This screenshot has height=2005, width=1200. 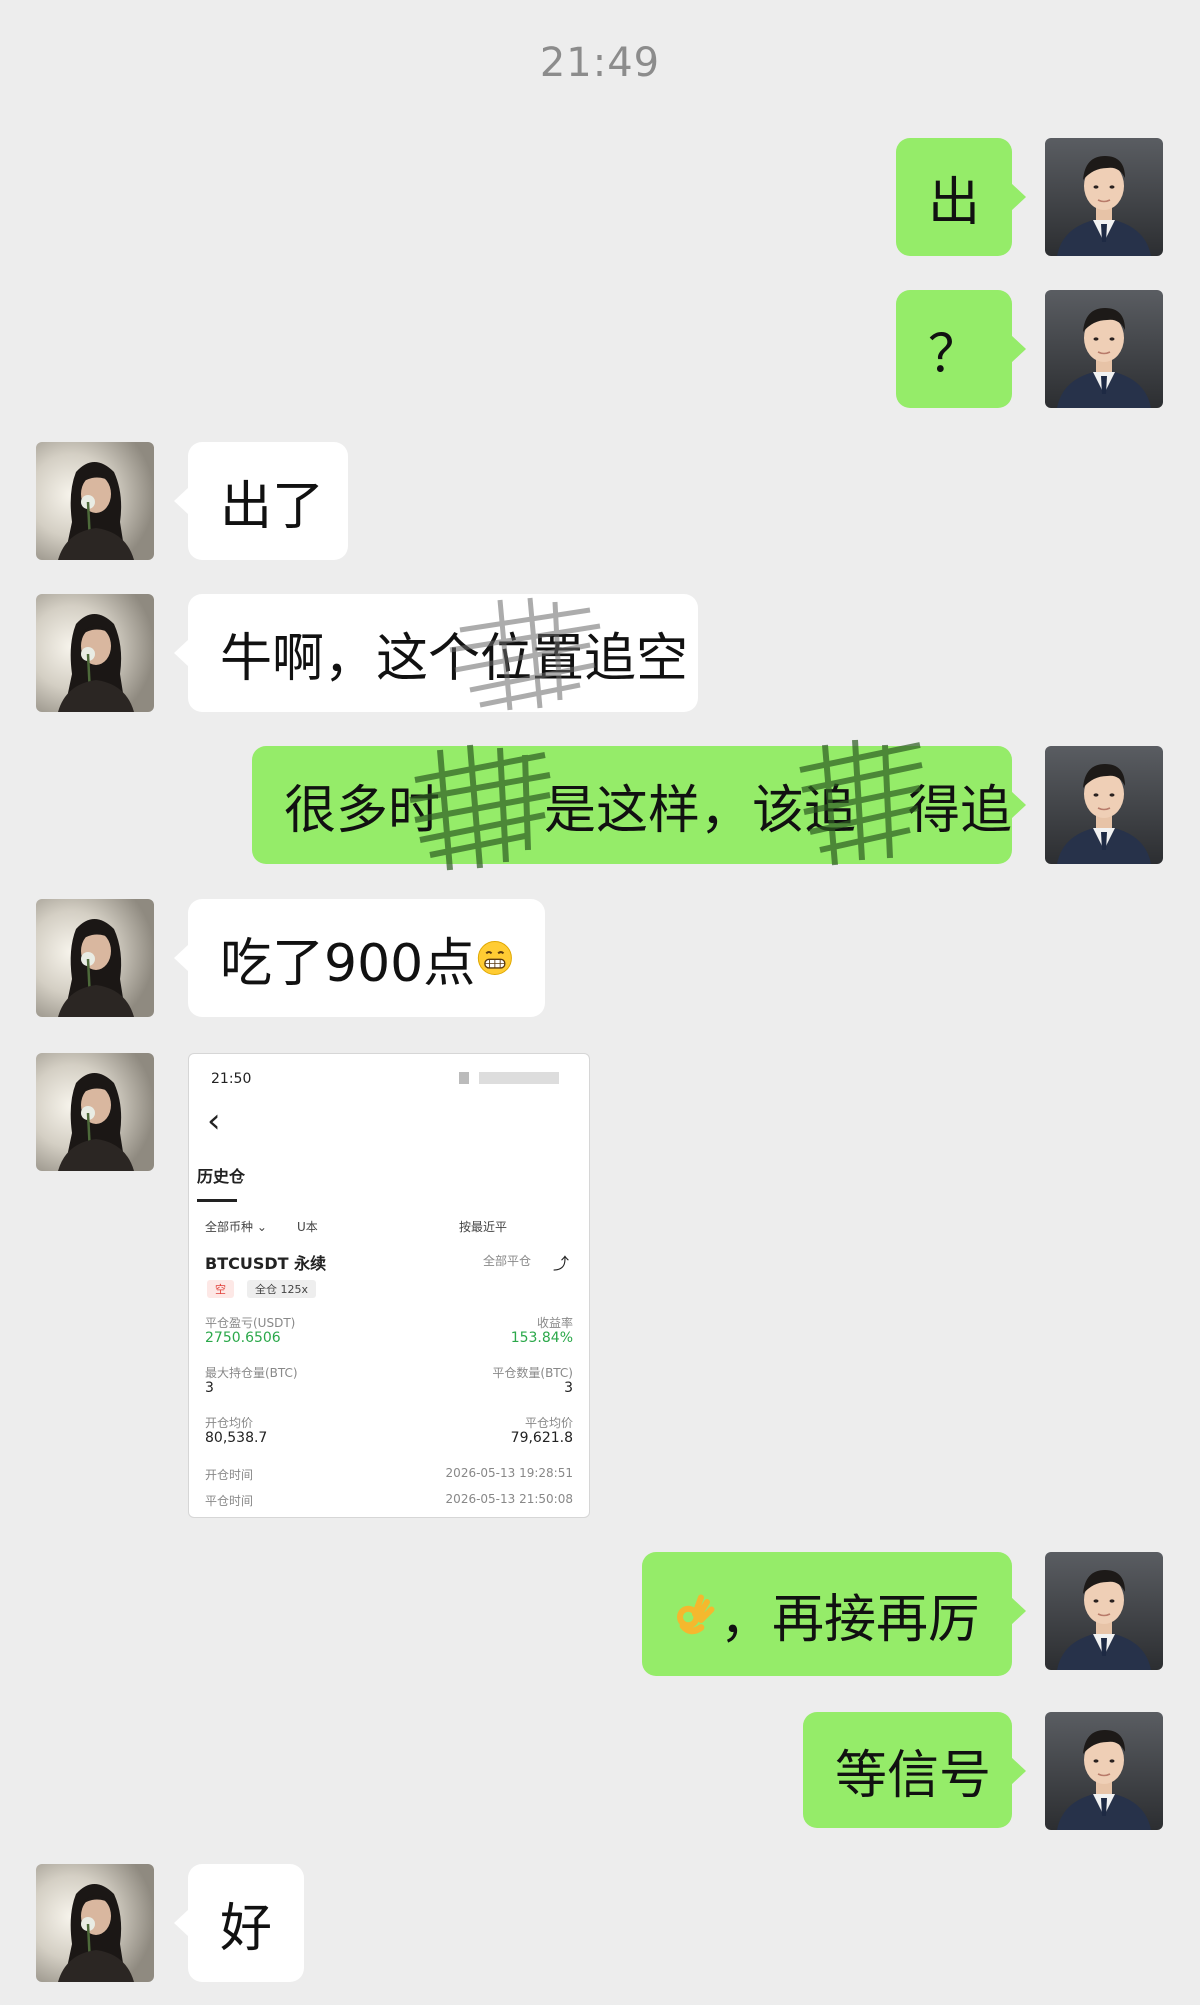 I want to click on close-all-button: 全部平仓, so click(x=507, y=1260).